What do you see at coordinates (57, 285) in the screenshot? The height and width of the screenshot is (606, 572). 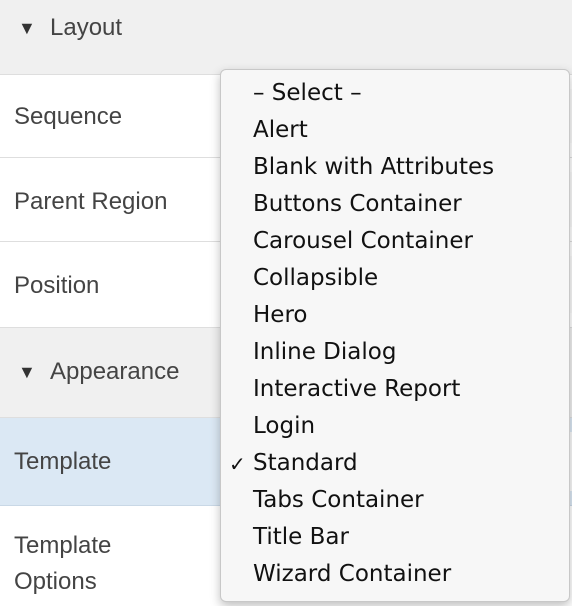 I see `position-label: Position` at bounding box center [57, 285].